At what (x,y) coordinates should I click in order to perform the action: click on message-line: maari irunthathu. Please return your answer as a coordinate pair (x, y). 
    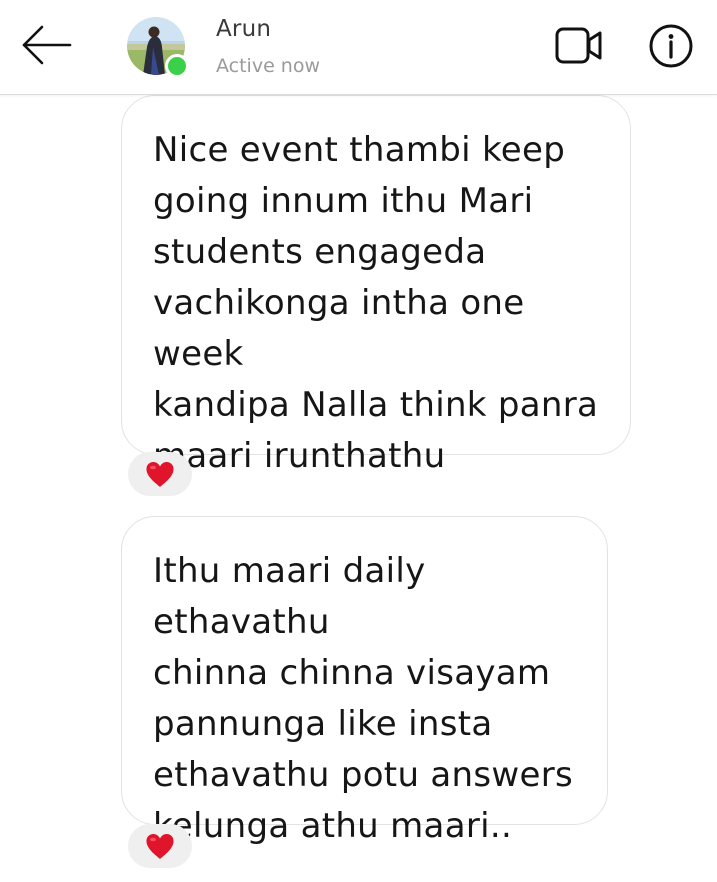
    Looking at the image, I should click on (299, 456).